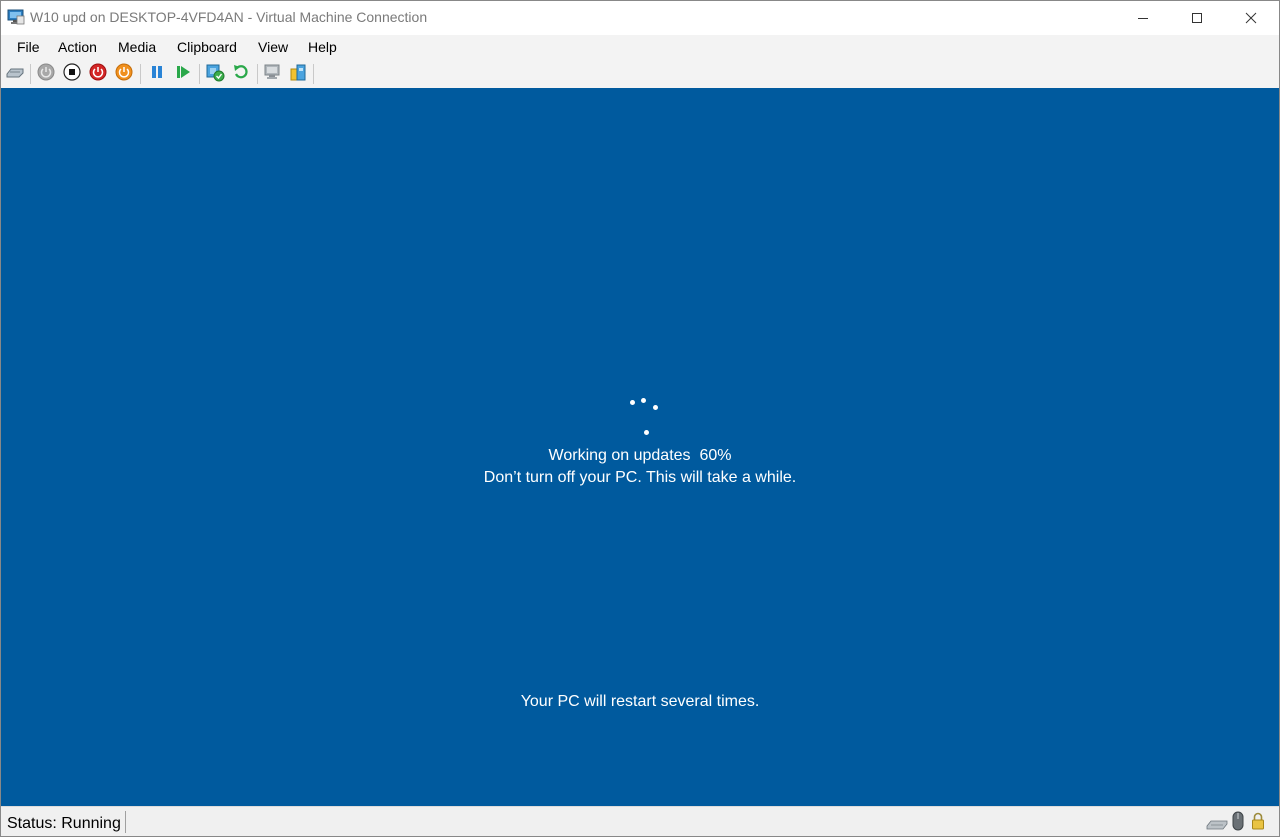 The width and height of the screenshot is (1280, 837). I want to click on share-icon, so click(298, 74).